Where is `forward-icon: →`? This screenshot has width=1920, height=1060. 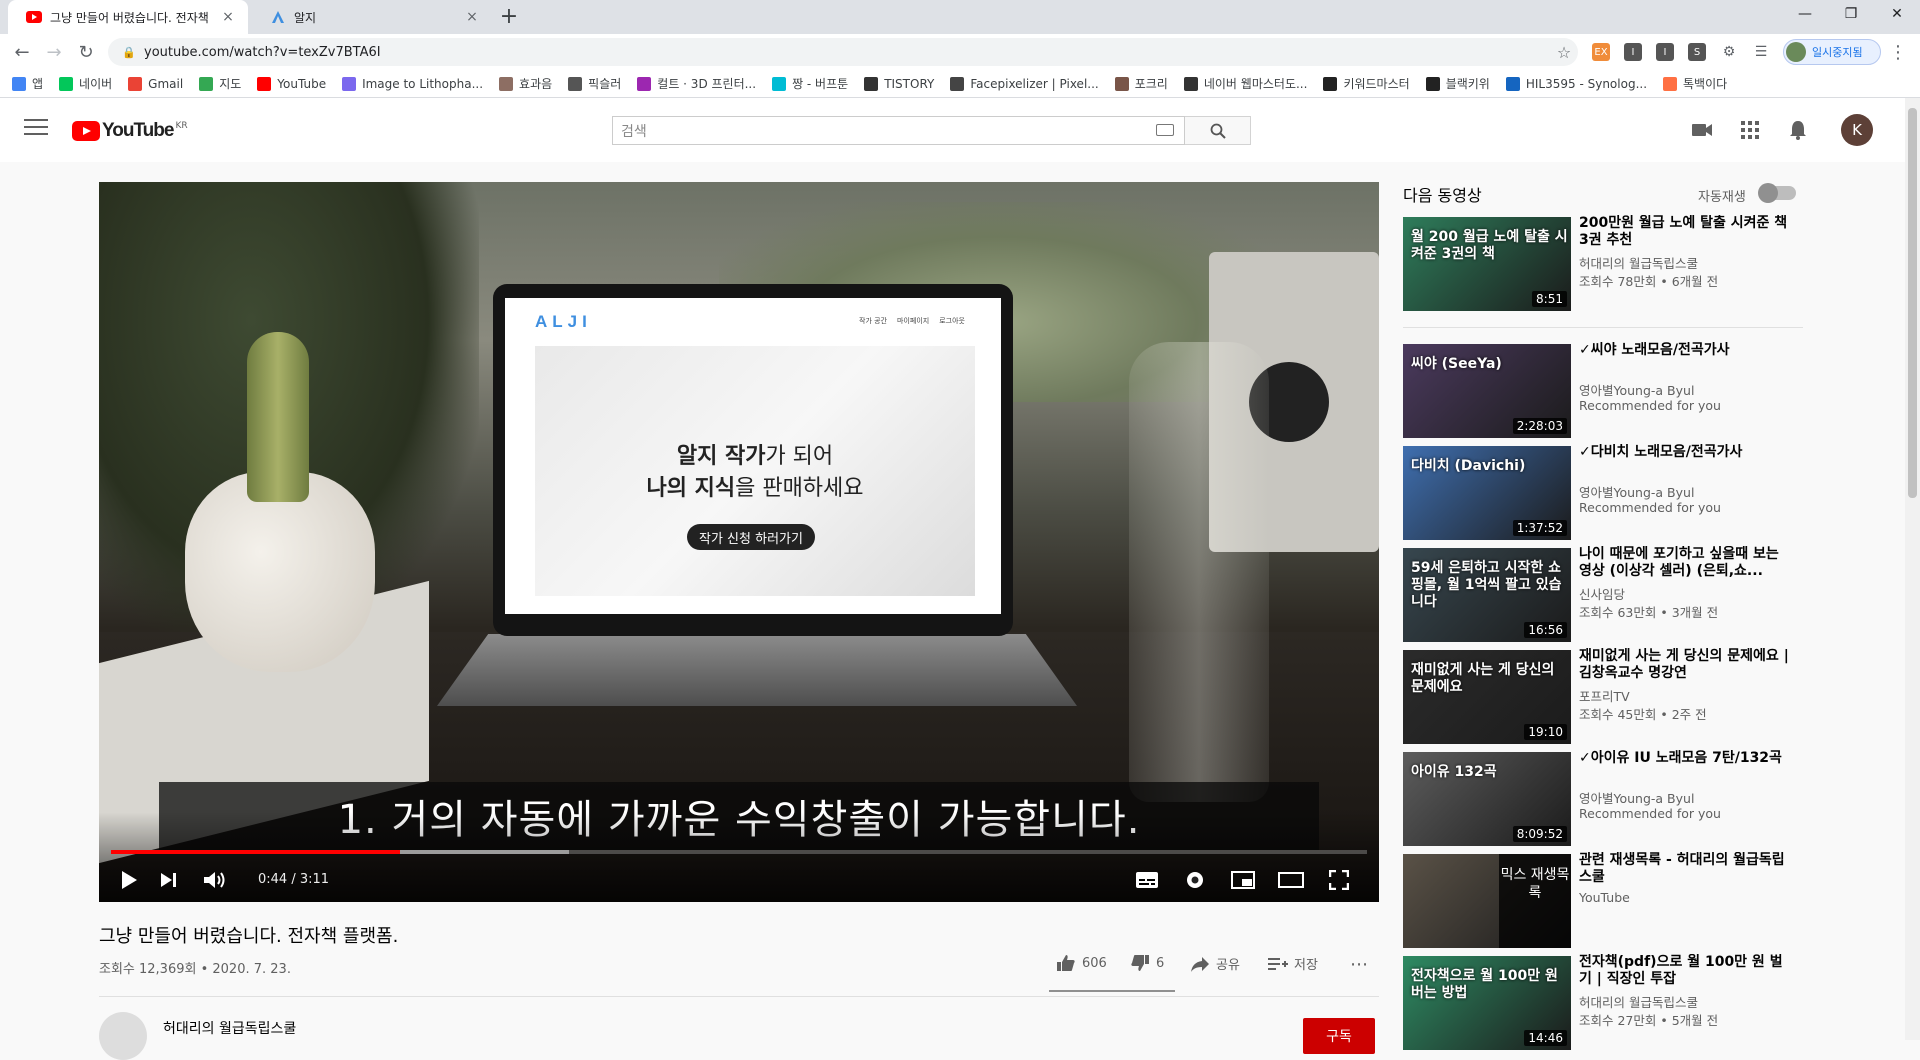
forward-icon: → is located at coordinates (54, 52).